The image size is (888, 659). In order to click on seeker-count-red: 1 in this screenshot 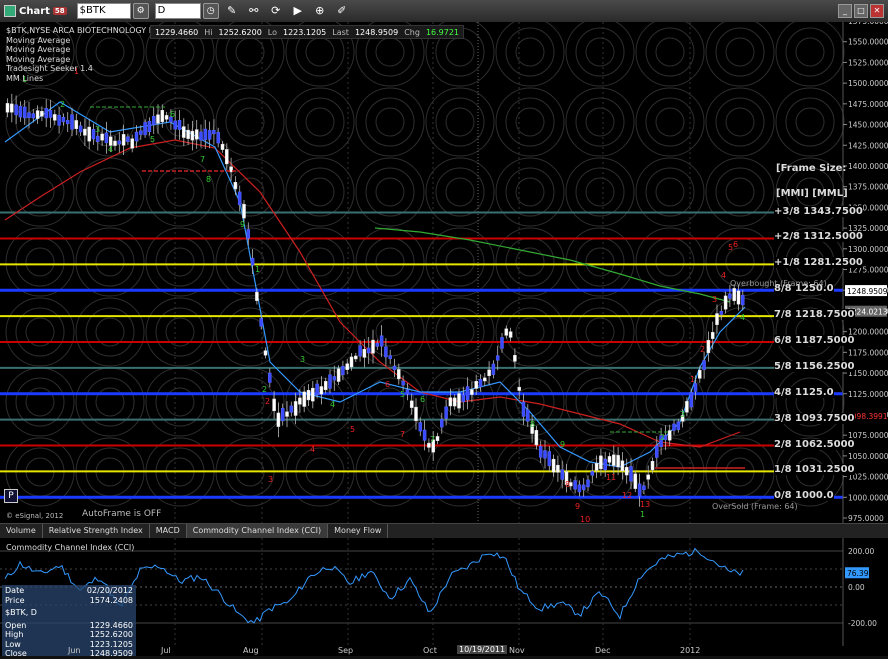, I will do `click(692, 379)`.